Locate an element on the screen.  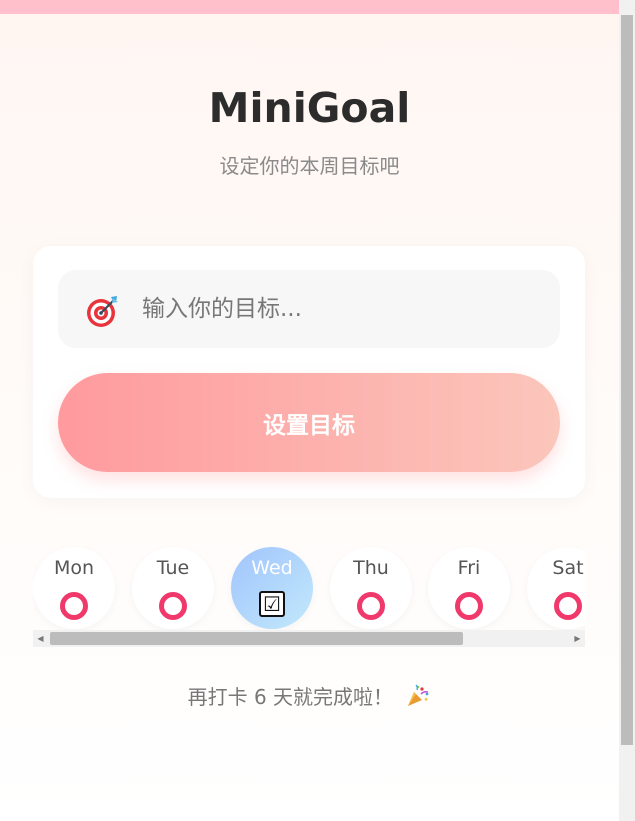
day-thu: Thu is located at coordinates (371, 588).